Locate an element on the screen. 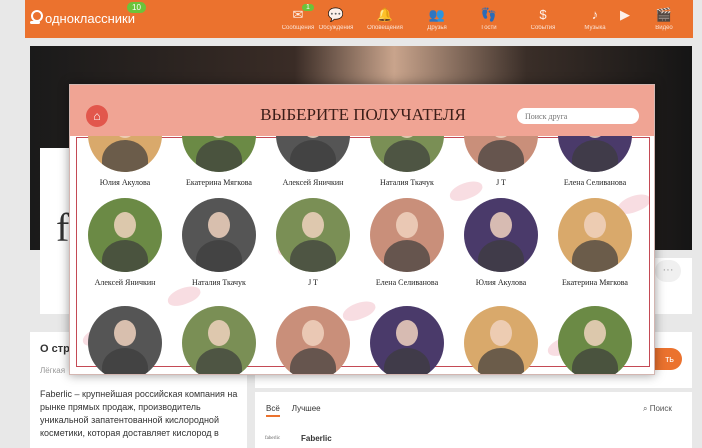 The height and width of the screenshot is (448, 702). nav-notifications: 🔔 Оповещения is located at coordinates (385, 19).